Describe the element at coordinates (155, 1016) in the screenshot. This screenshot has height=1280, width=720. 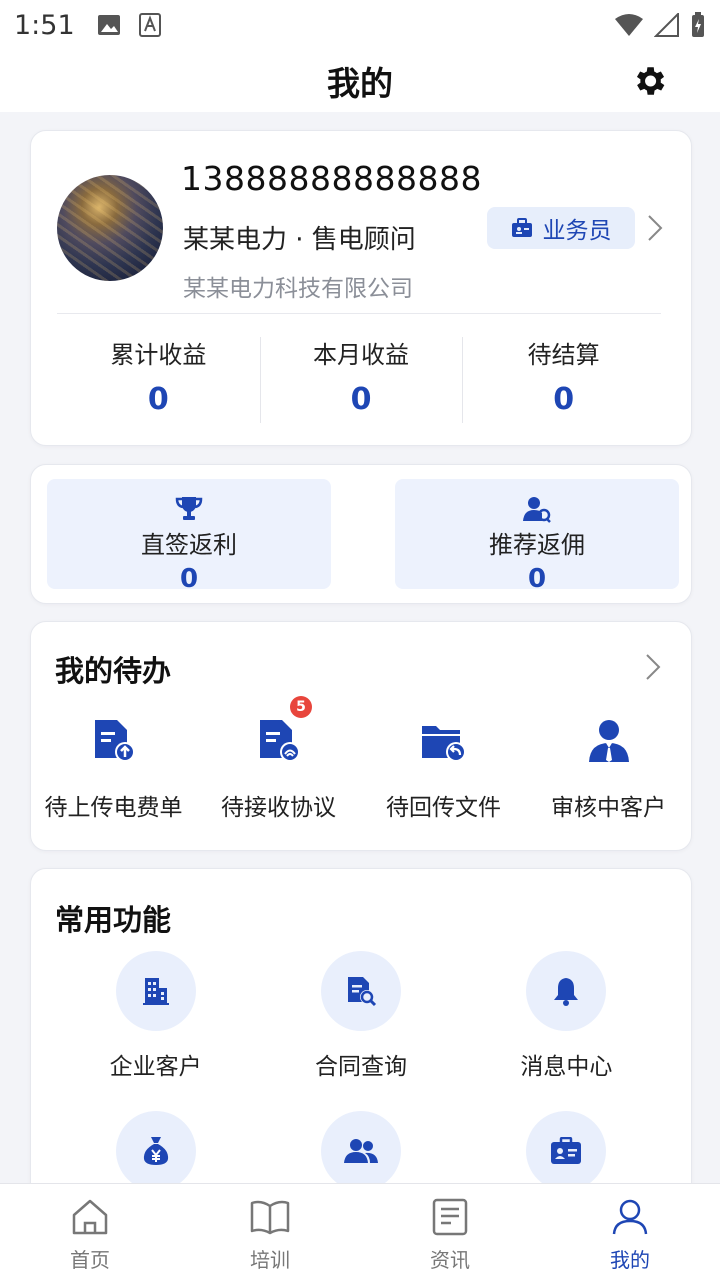
I see `func-enterprise-customers: 企业客户` at that location.